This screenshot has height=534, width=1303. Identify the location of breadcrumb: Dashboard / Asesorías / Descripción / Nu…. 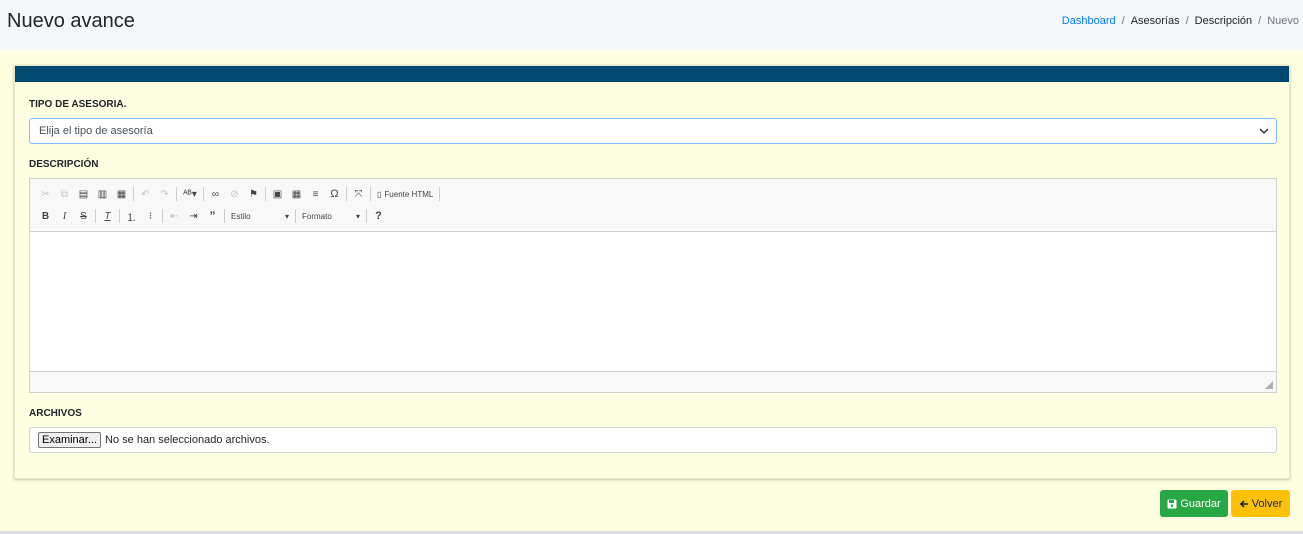
(1180, 21).